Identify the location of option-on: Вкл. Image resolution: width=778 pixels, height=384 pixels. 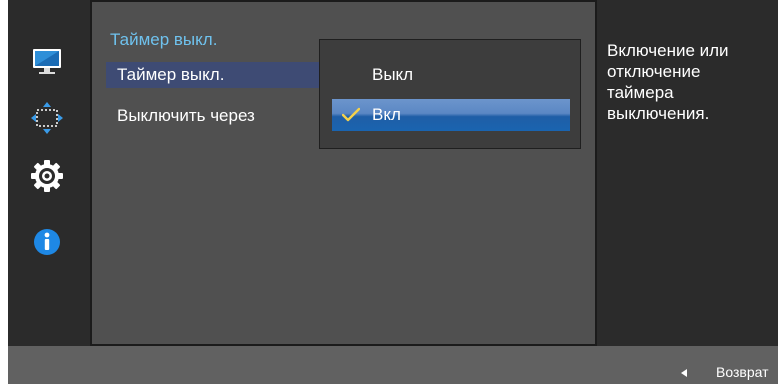
(451, 115).